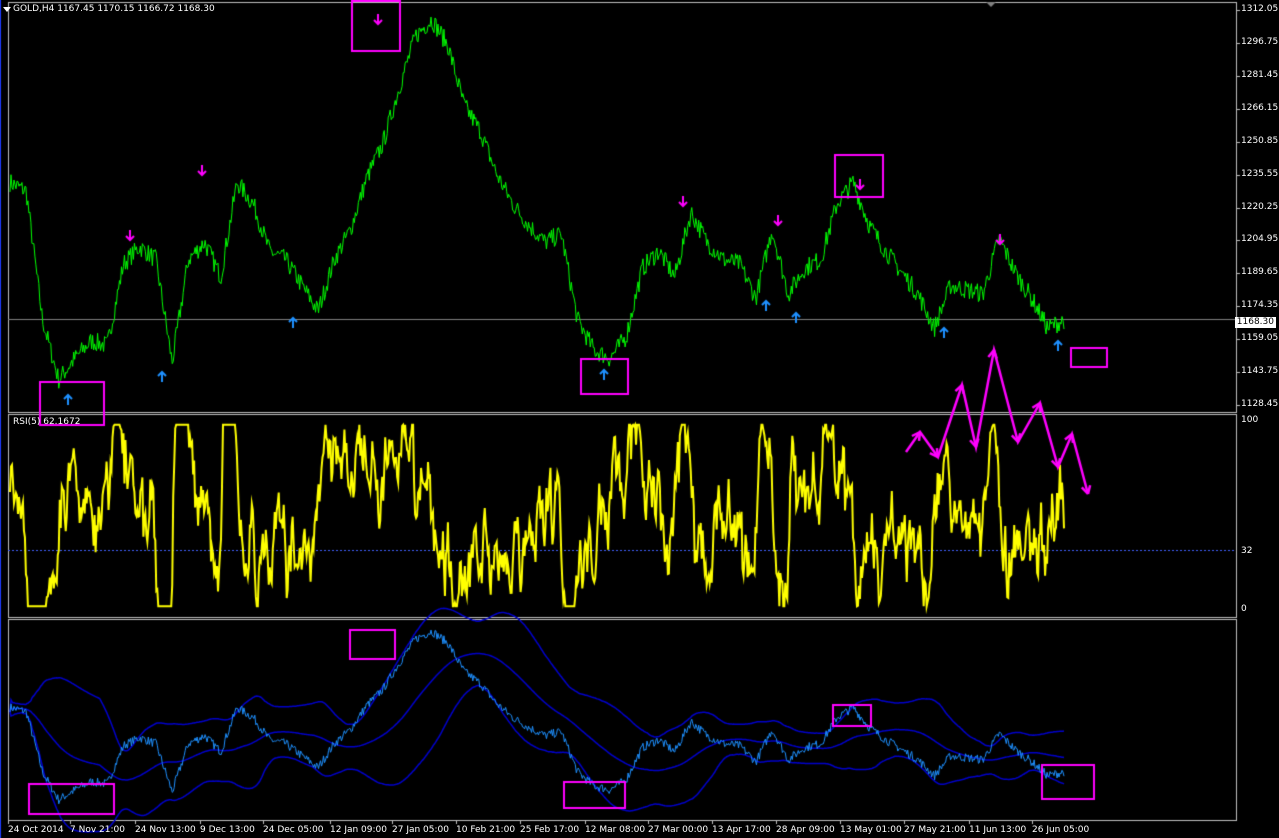  I want to click on time-tick-label: 10 Feb 21:00, so click(486, 830).